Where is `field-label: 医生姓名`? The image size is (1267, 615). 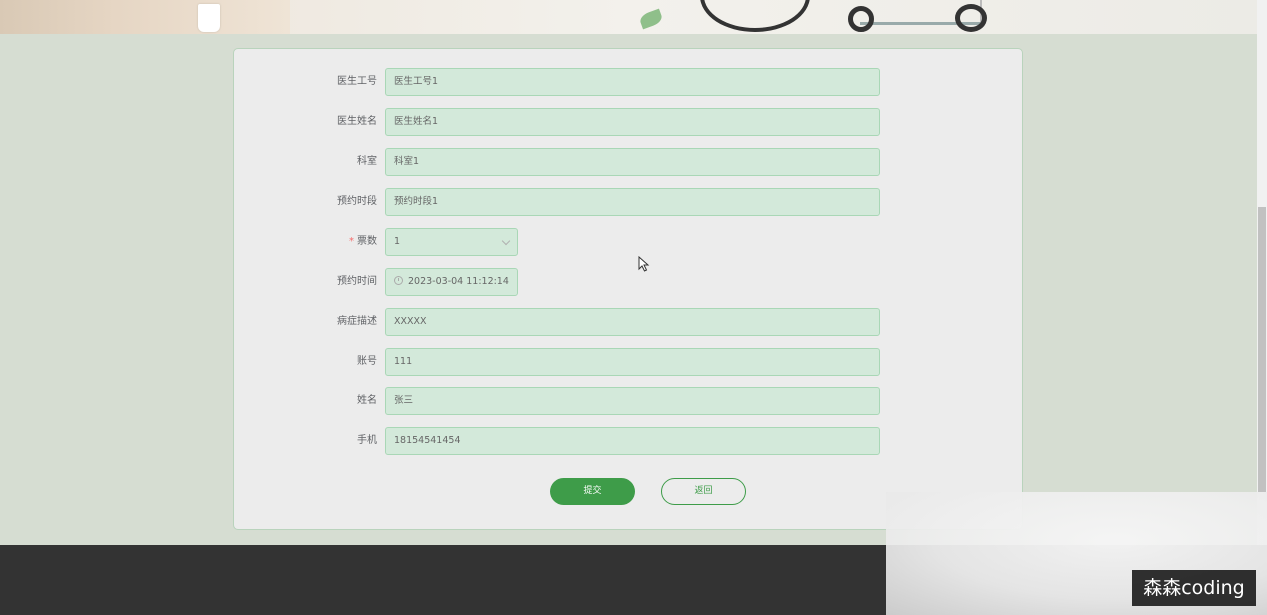 field-label: 医生姓名 is located at coordinates (357, 121).